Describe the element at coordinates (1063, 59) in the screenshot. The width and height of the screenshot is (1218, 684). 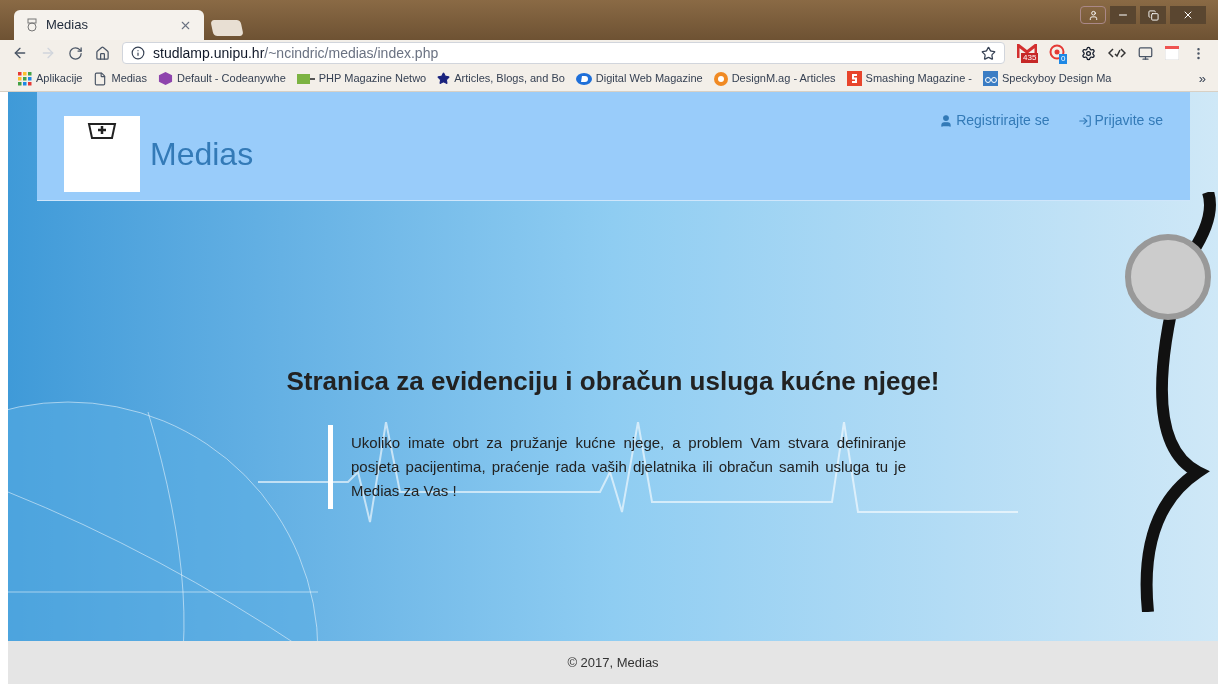
I see `badge-count: 0` at that location.